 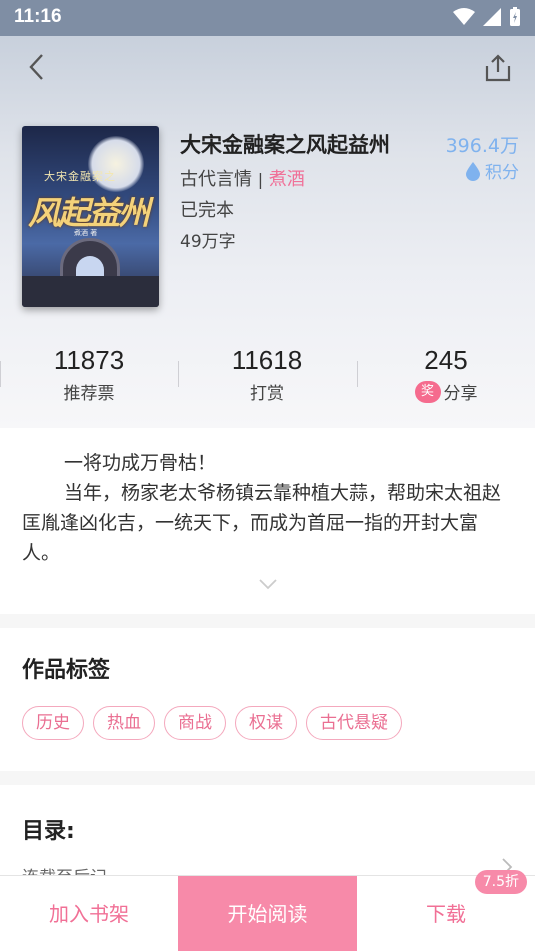 What do you see at coordinates (89, 360) in the screenshot?
I see `stat-recommend-value: 11873` at bounding box center [89, 360].